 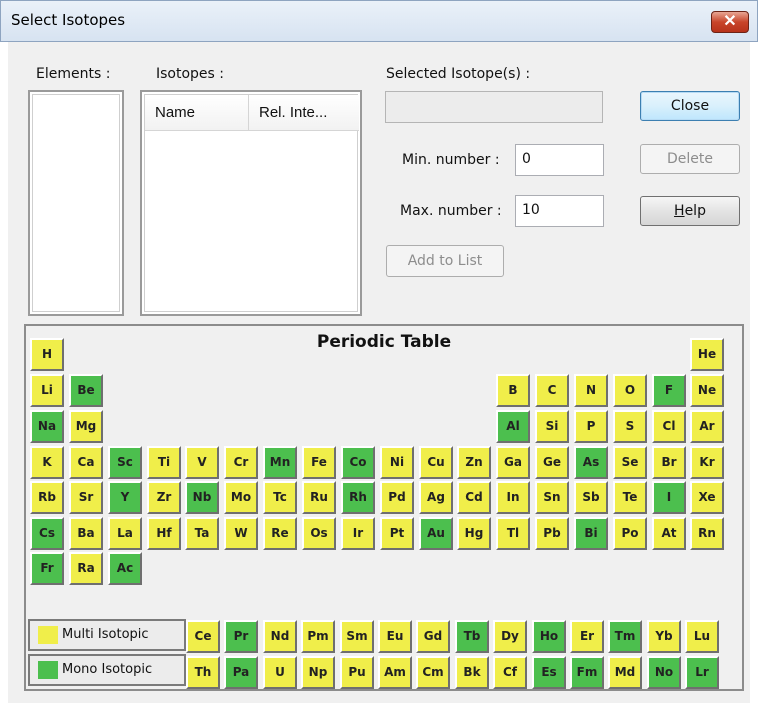 I want to click on element-y: Y, so click(x=125, y=497).